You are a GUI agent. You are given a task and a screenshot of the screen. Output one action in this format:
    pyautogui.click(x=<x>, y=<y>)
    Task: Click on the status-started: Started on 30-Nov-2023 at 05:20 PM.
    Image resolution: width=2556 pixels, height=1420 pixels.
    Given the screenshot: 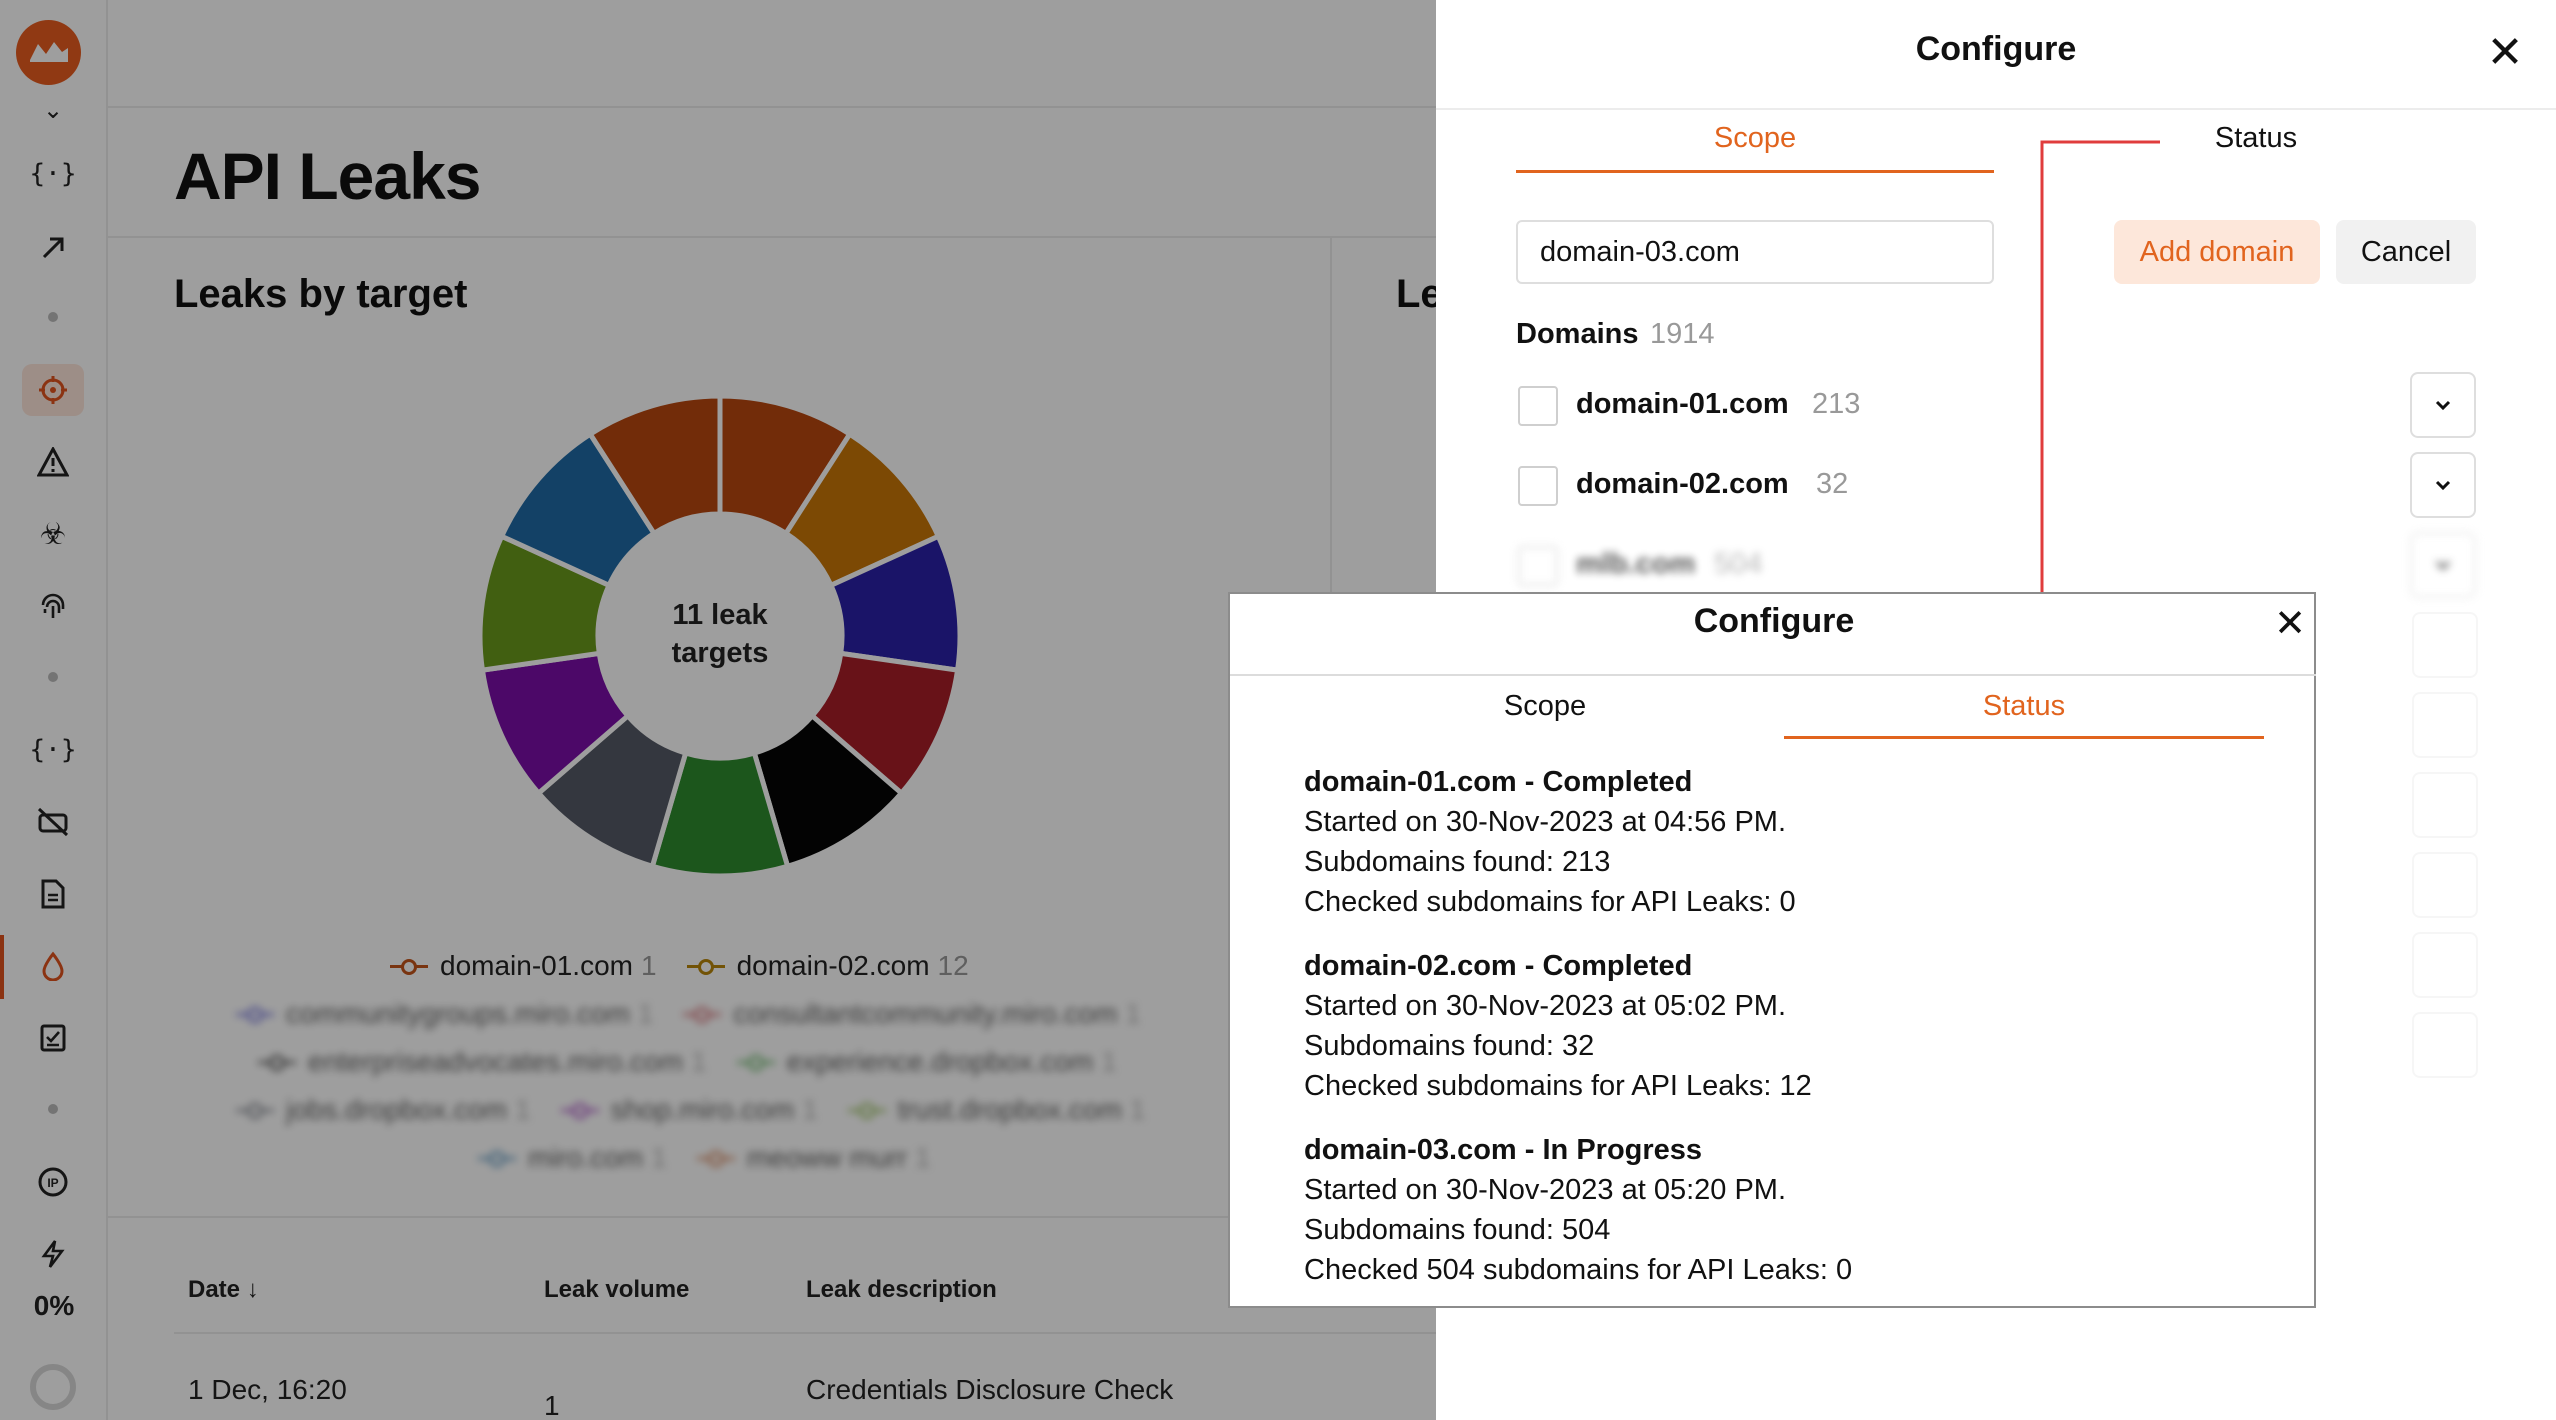 What is the action you would take?
    pyautogui.click(x=1545, y=1190)
    